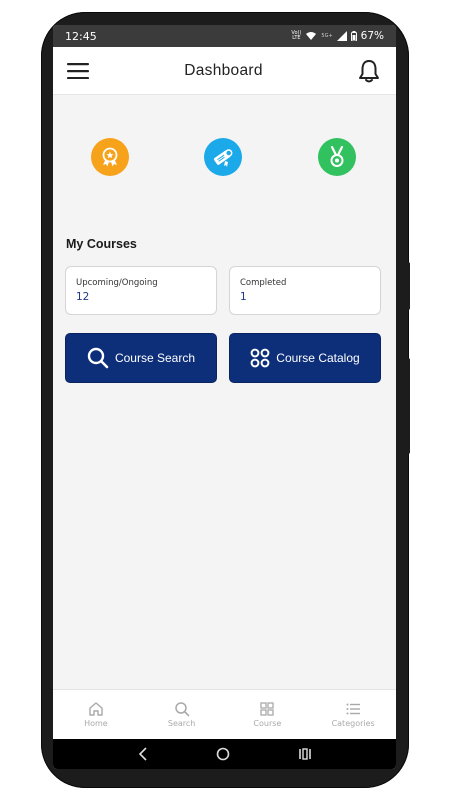 Image resolution: width=450 pixels, height=800 pixels. What do you see at coordinates (353, 36) in the screenshot?
I see `battery-icon` at bounding box center [353, 36].